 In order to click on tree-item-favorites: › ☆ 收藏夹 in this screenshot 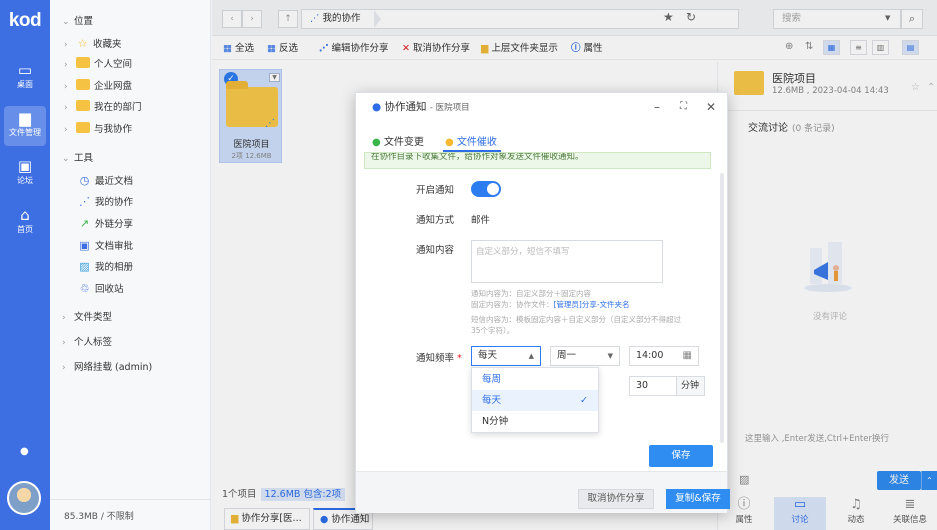, I will do `click(93, 44)`.